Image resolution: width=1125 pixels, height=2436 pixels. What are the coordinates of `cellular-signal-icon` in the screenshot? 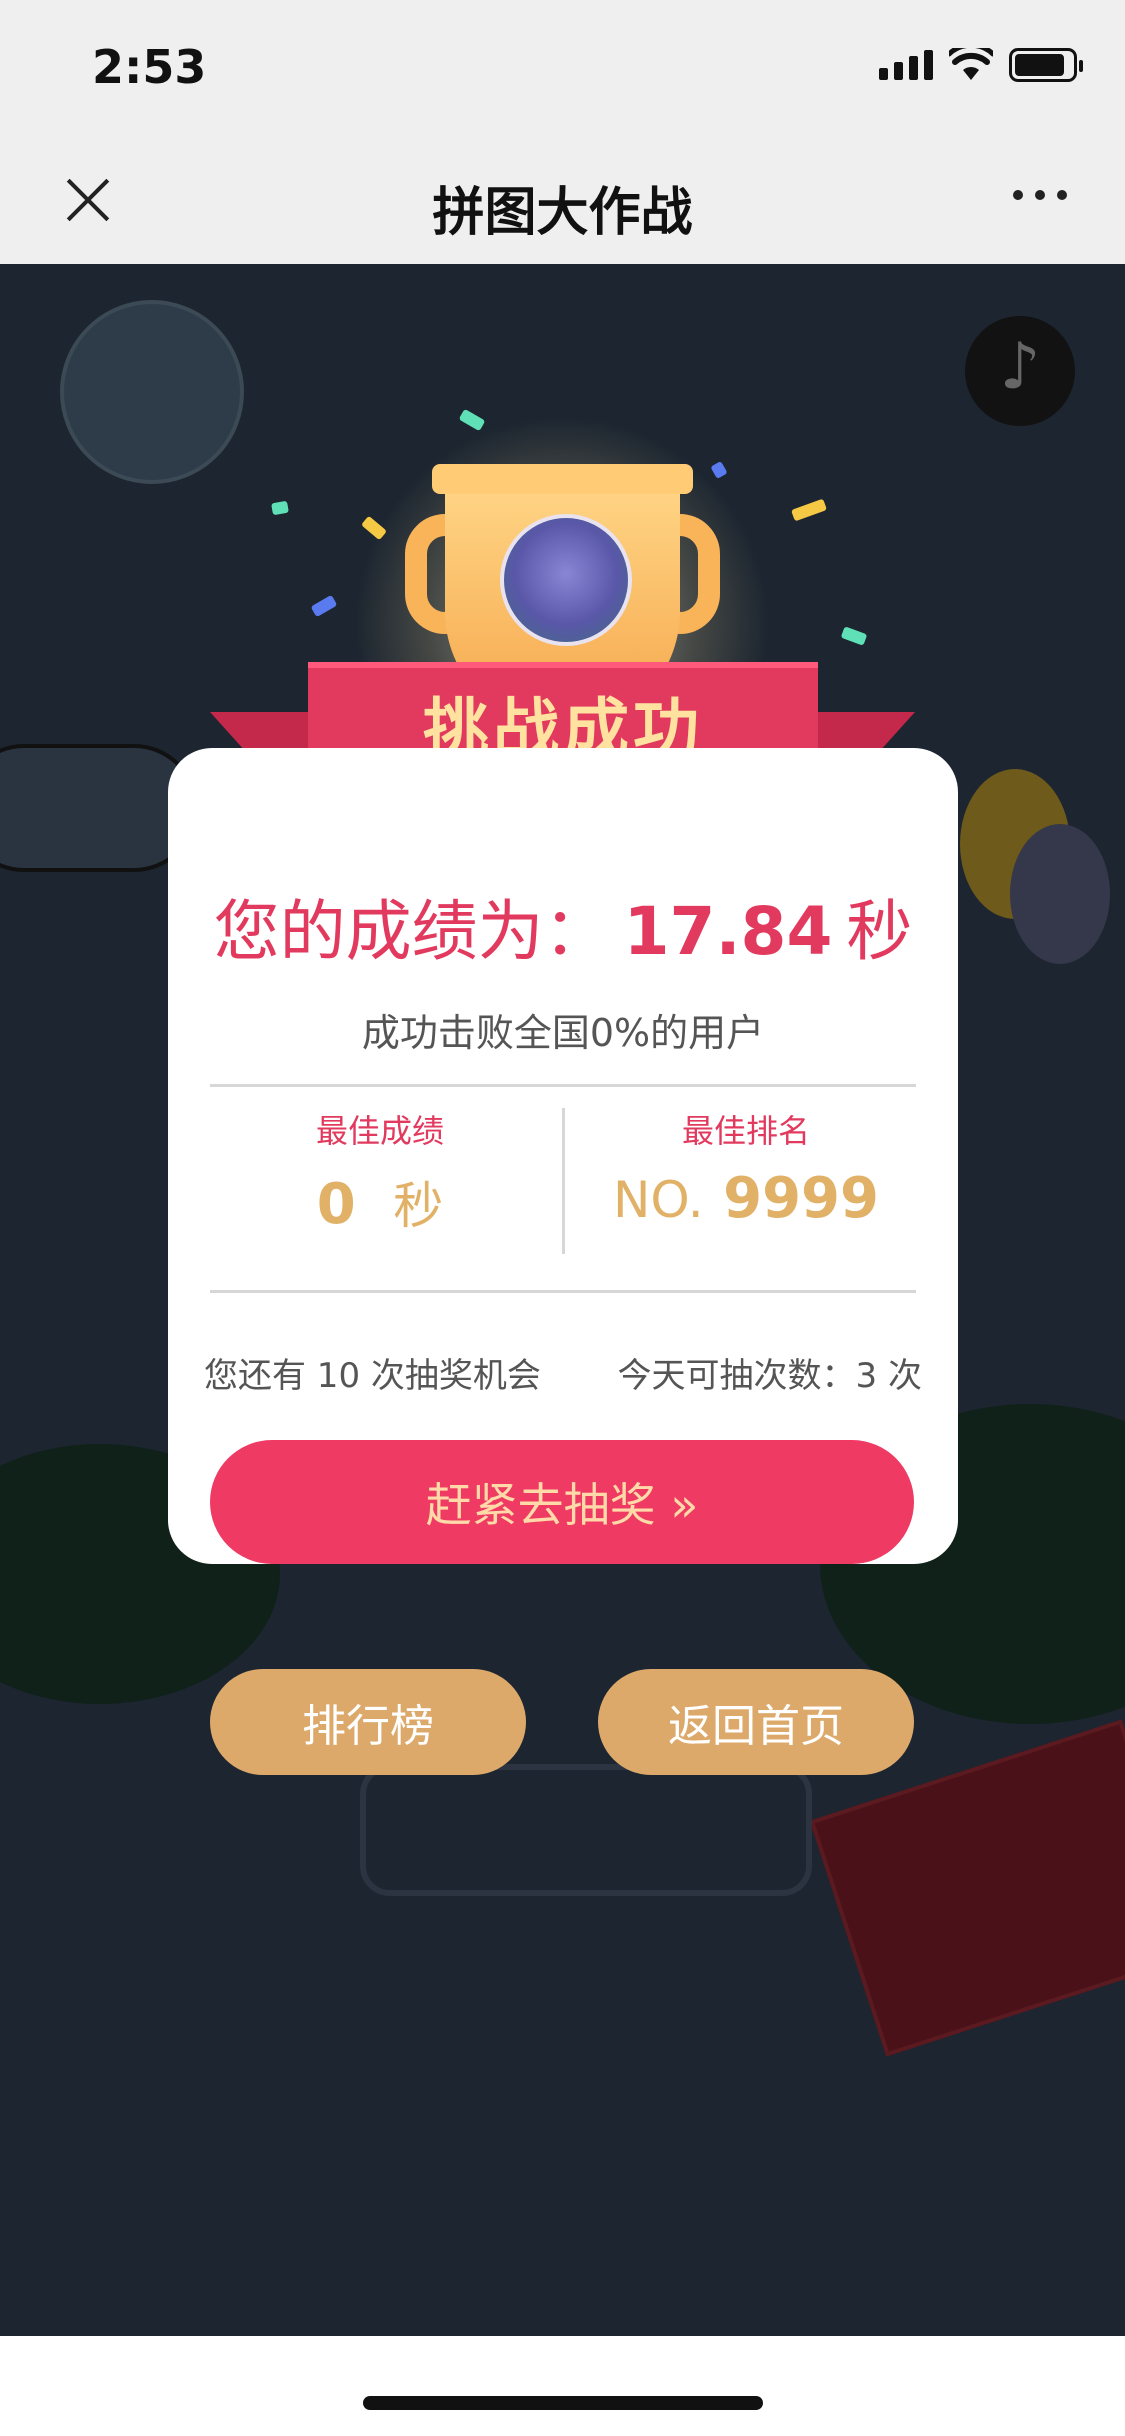 It's located at (906, 65).